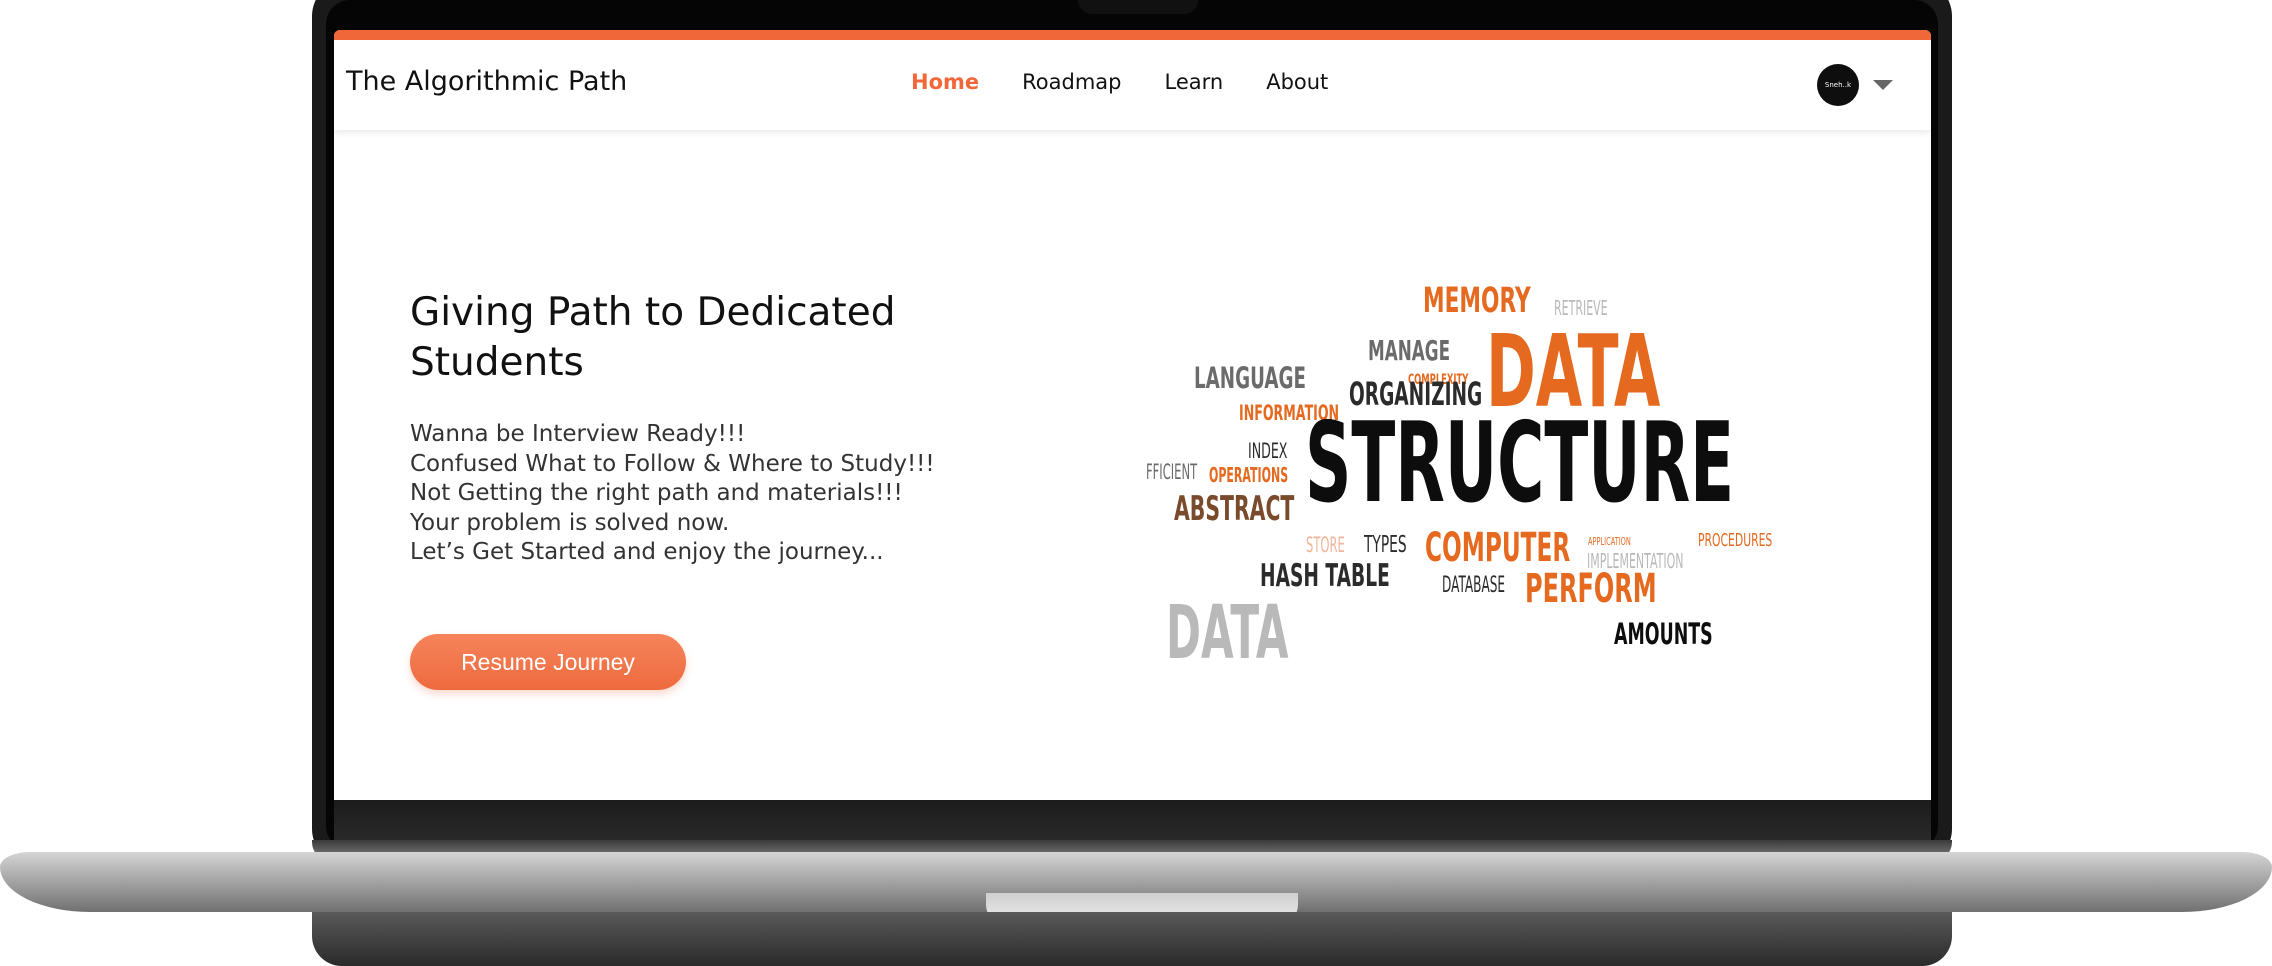 This screenshot has width=2272, height=966. What do you see at coordinates (1249, 475) in the screenshot?
I see `cloud-word: OPERATIONS` at bounding box center [1249, 475].